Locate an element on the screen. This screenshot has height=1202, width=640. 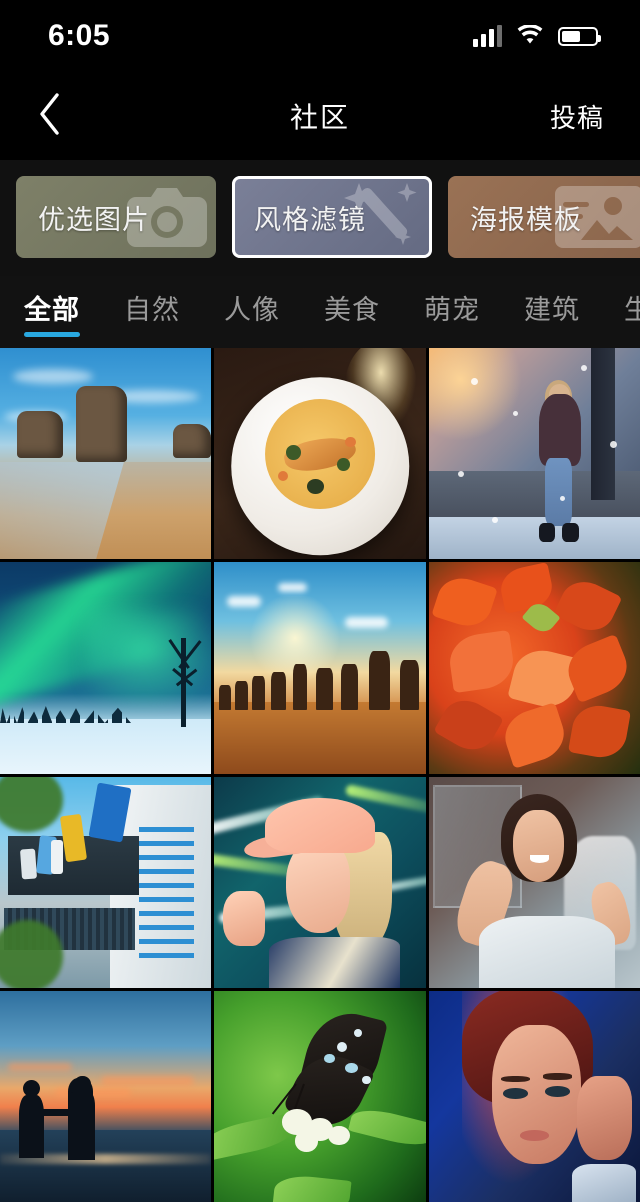
wifi-icon is located at coordinates (530, 36).